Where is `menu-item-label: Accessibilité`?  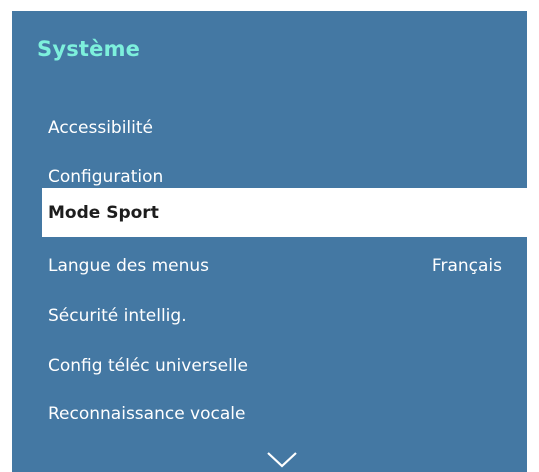 menu-item-label: Accessibilité is located at coordinates (101, 127).